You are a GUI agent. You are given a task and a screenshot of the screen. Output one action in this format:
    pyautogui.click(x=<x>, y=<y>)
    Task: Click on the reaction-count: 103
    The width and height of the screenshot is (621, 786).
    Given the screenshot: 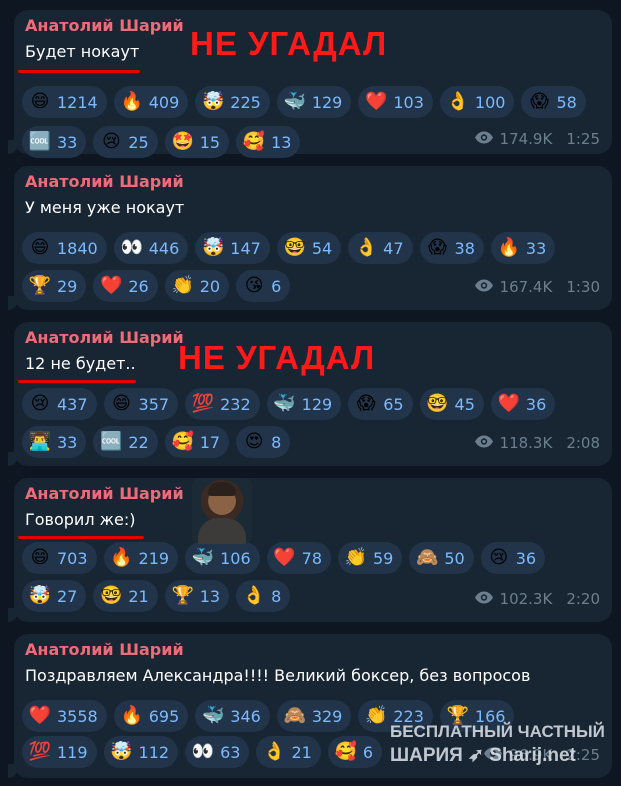 What is the action you would take?
    pyautogui.click(x=408, y=102)
    